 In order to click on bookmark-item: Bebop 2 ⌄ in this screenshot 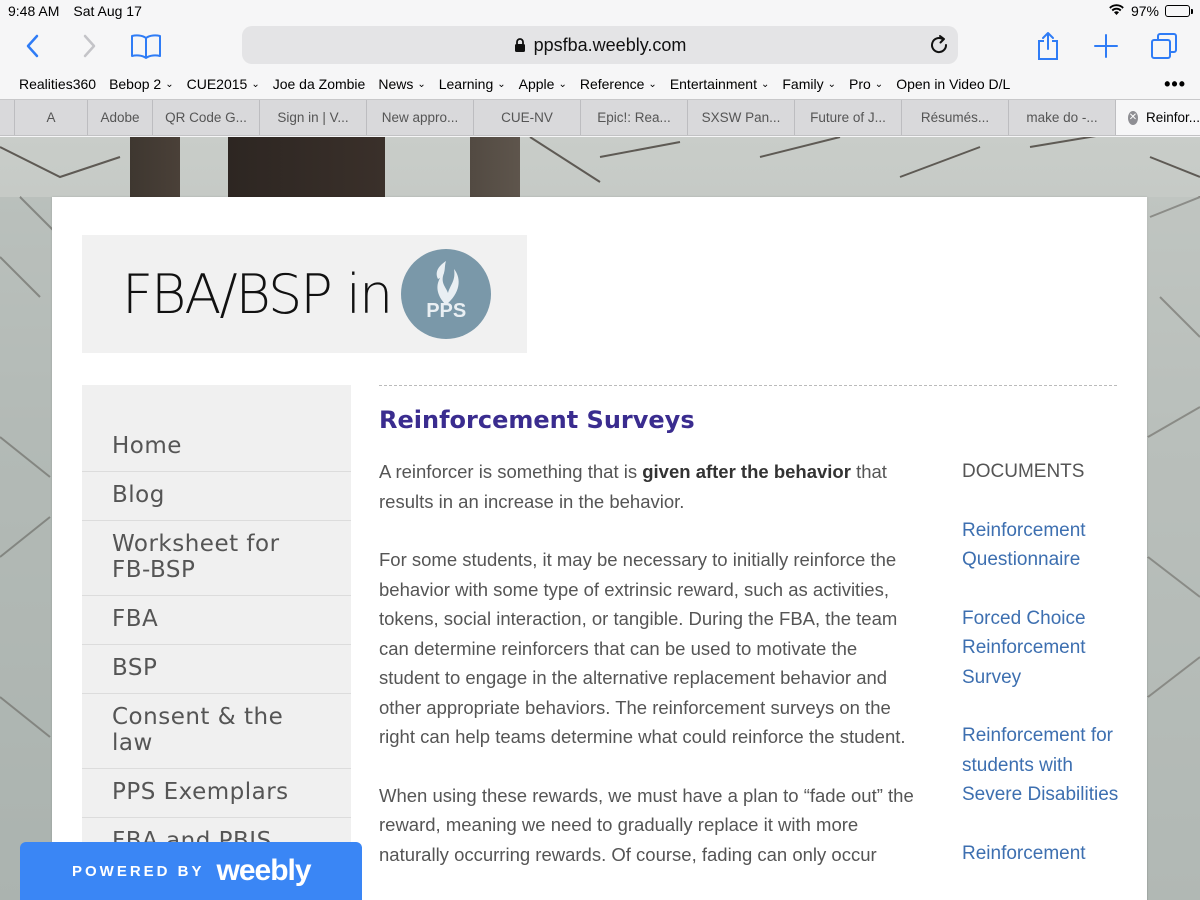, I will do `click(141, 84)`.